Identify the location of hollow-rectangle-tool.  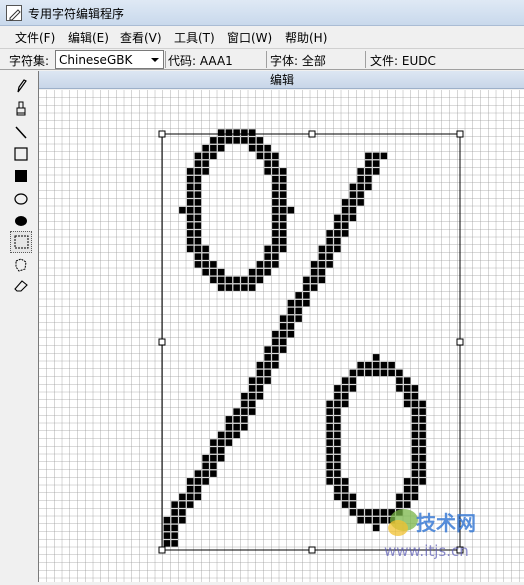
(21, 154).